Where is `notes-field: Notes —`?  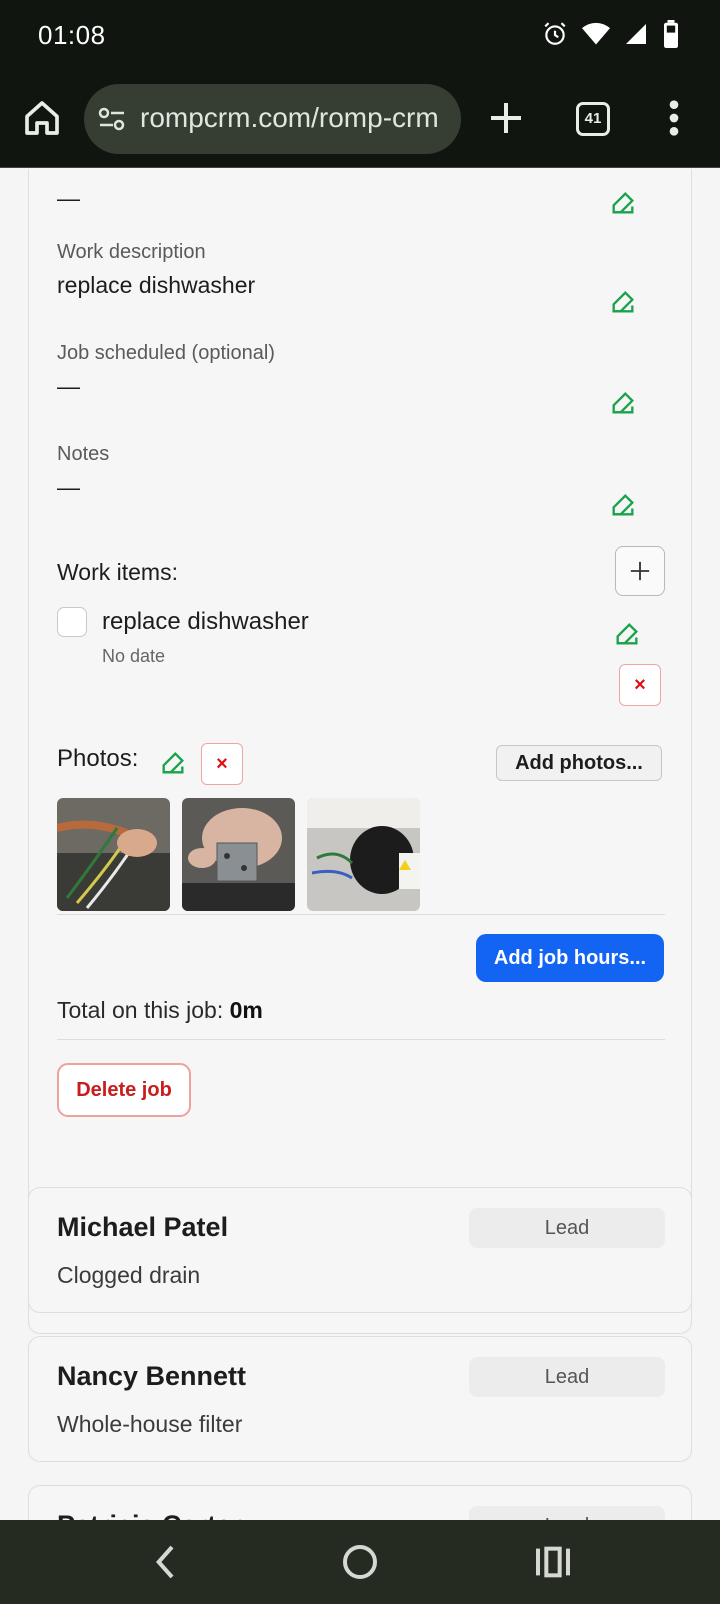
notes-field: Notes — is located at coordinates (357, 472).